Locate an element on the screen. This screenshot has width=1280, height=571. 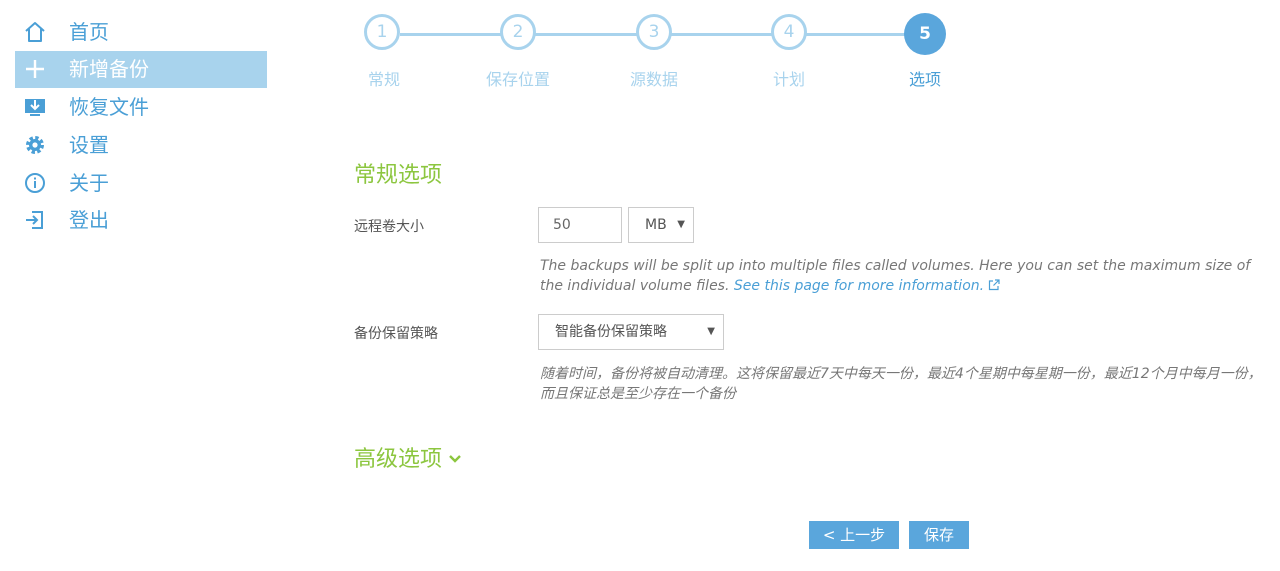
sidebar-item-label: 恢复文件 is located at coordinates (109, 107).